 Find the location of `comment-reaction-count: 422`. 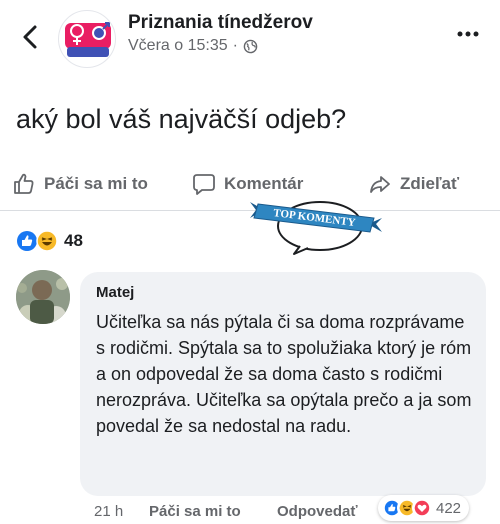

comment-reaction-count: 422 is located at coordinates (449, 508).